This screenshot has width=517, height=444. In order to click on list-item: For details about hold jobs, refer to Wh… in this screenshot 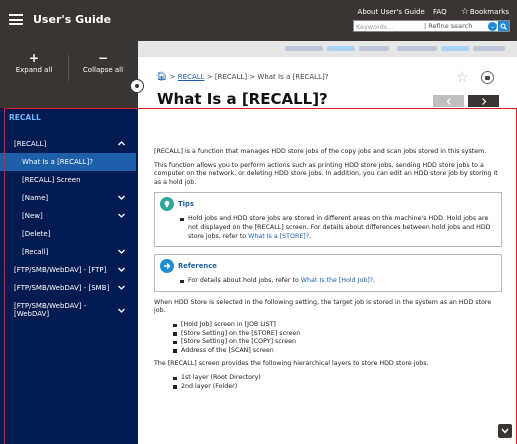, I will do `click(338, 281)`.